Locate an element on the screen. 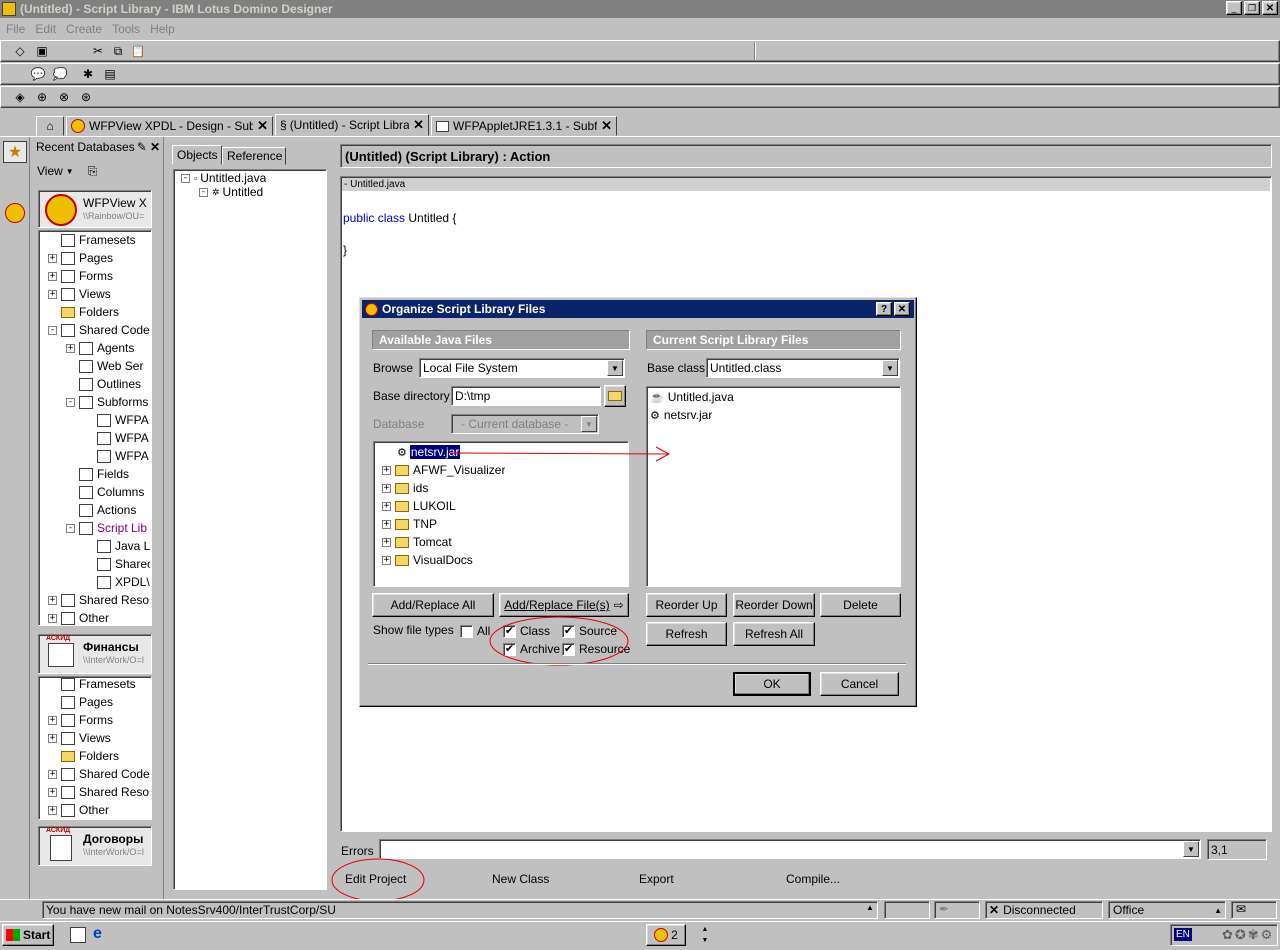 This screenshot has width=1280, height=950. inbox-status: ✉ is located at coordinates (1254, 910).